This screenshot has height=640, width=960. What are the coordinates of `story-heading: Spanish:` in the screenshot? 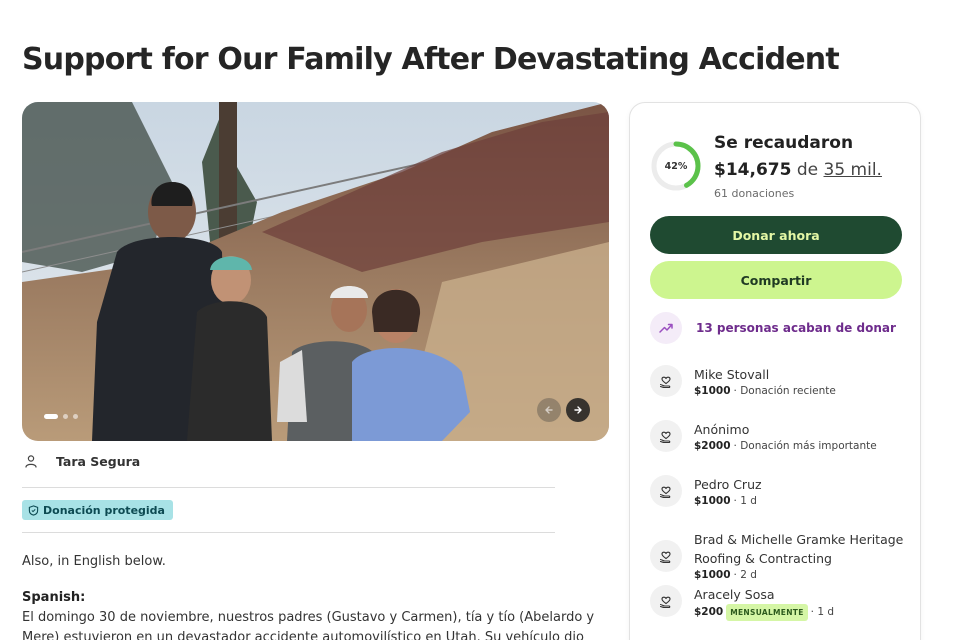 It's located at (54, 597).